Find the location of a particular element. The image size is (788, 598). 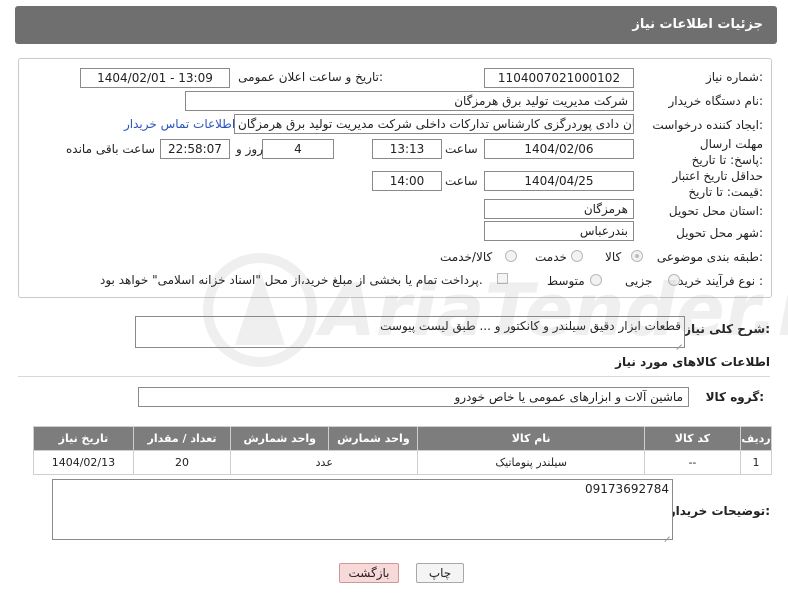

validity-time-label: ساعت is located at coordinates (461, 181).